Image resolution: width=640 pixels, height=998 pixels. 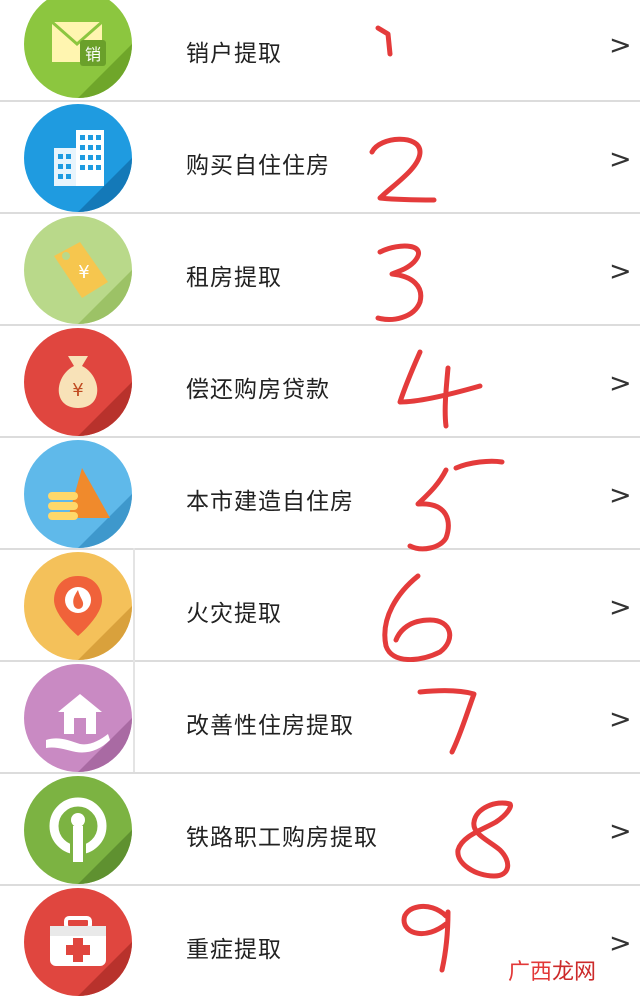 What do you see at coordinates (270, 726) in the screenshot?
I see `list-item-label: 改善性住房提取` at bounding box center [270, 726].